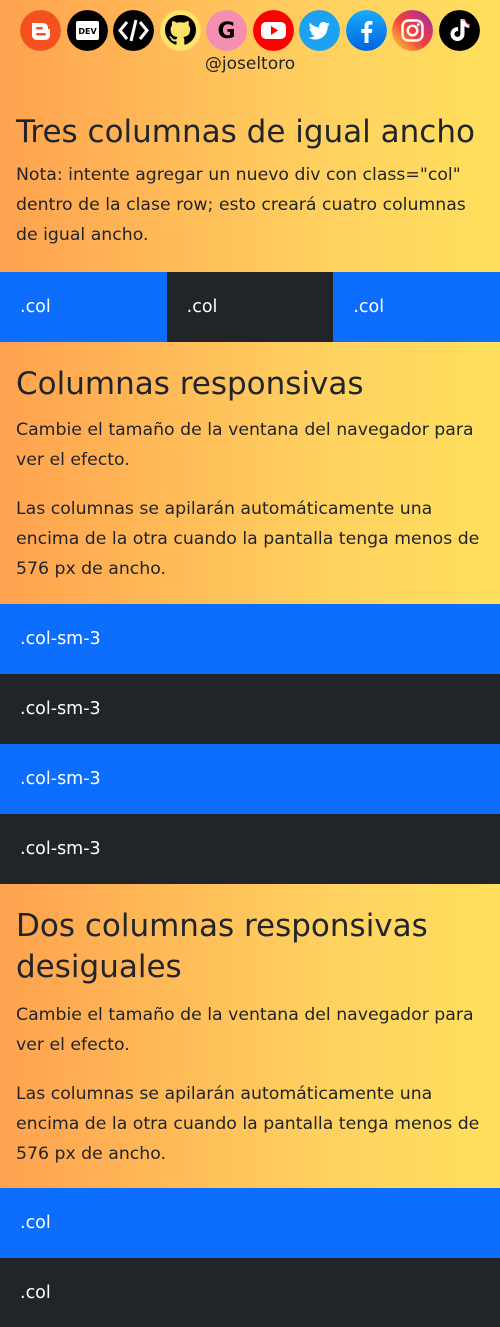  I want to click on column-3: .col-sm-3, so click(250, 779).